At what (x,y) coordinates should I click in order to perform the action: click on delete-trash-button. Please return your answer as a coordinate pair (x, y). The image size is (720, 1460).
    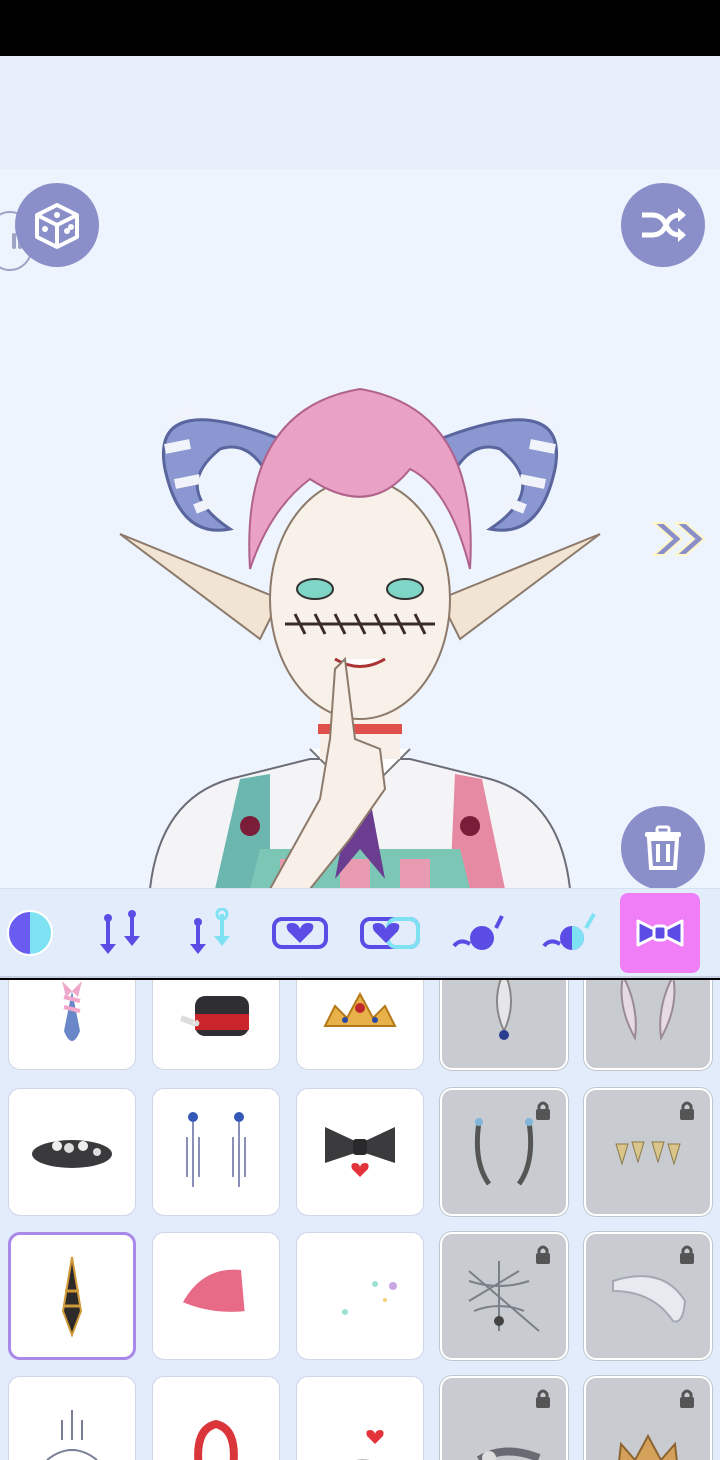
    Looking at the image, I should click on (663, 847).